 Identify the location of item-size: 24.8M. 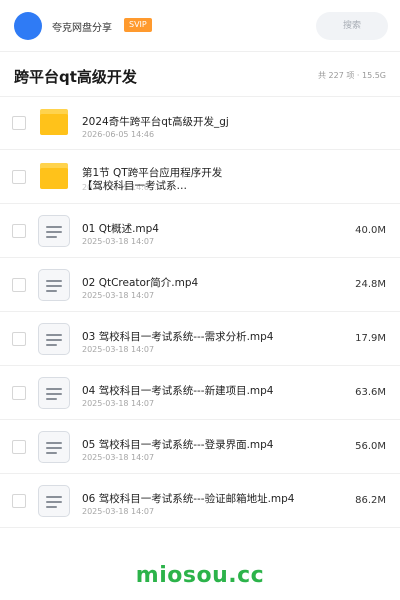
(370, 284).